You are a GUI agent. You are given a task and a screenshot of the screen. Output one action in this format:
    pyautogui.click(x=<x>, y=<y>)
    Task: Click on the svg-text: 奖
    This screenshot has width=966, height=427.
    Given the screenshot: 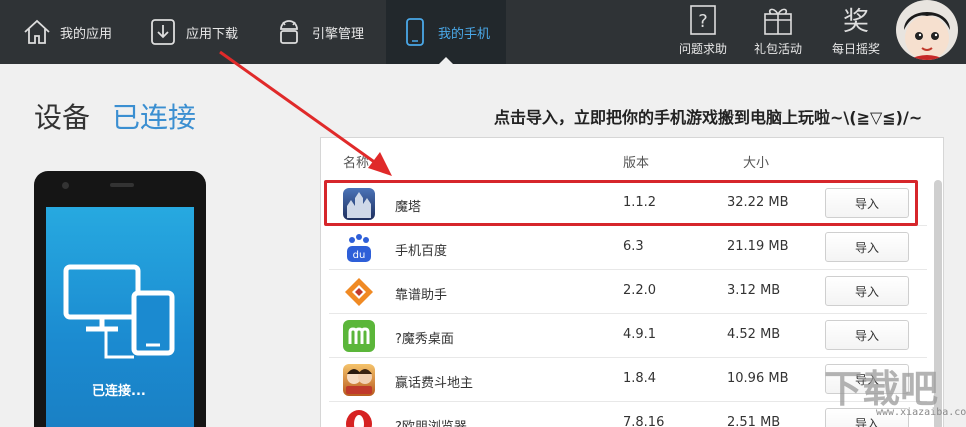 What is the action you would take?
    pyautogui.click(x=856, y=21)
    